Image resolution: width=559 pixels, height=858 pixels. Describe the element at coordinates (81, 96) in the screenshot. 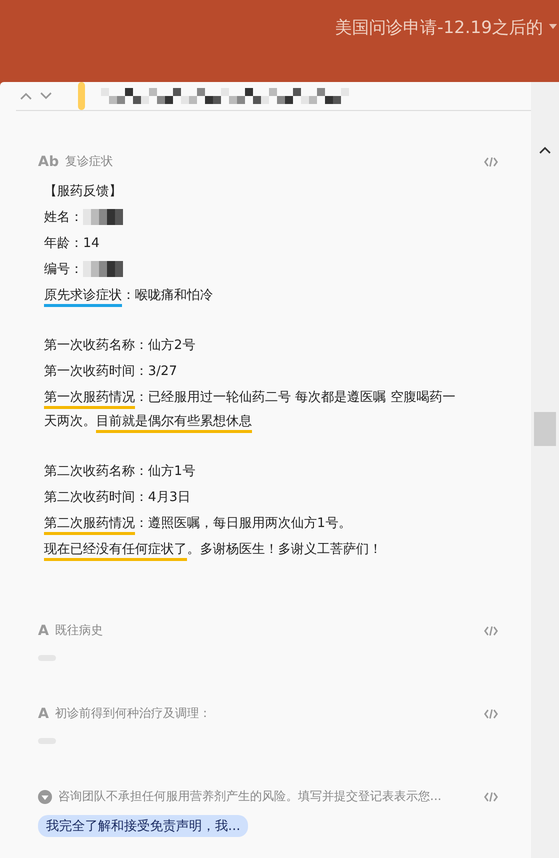

I see `status-bar-marker` at that location.